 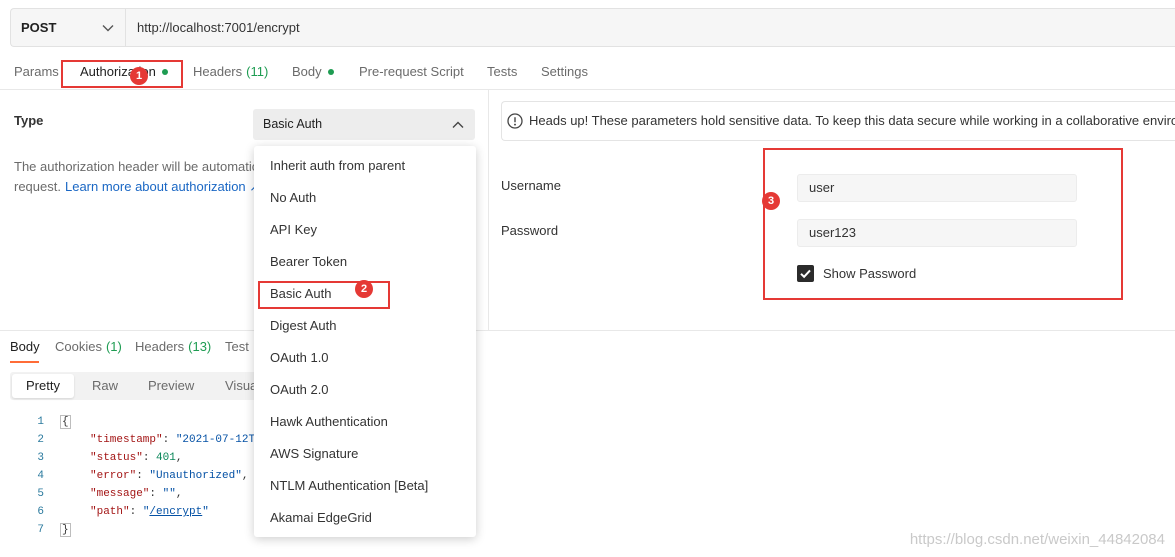 I want to click on code-line: "status": 401,, so click(x=136, y=458).